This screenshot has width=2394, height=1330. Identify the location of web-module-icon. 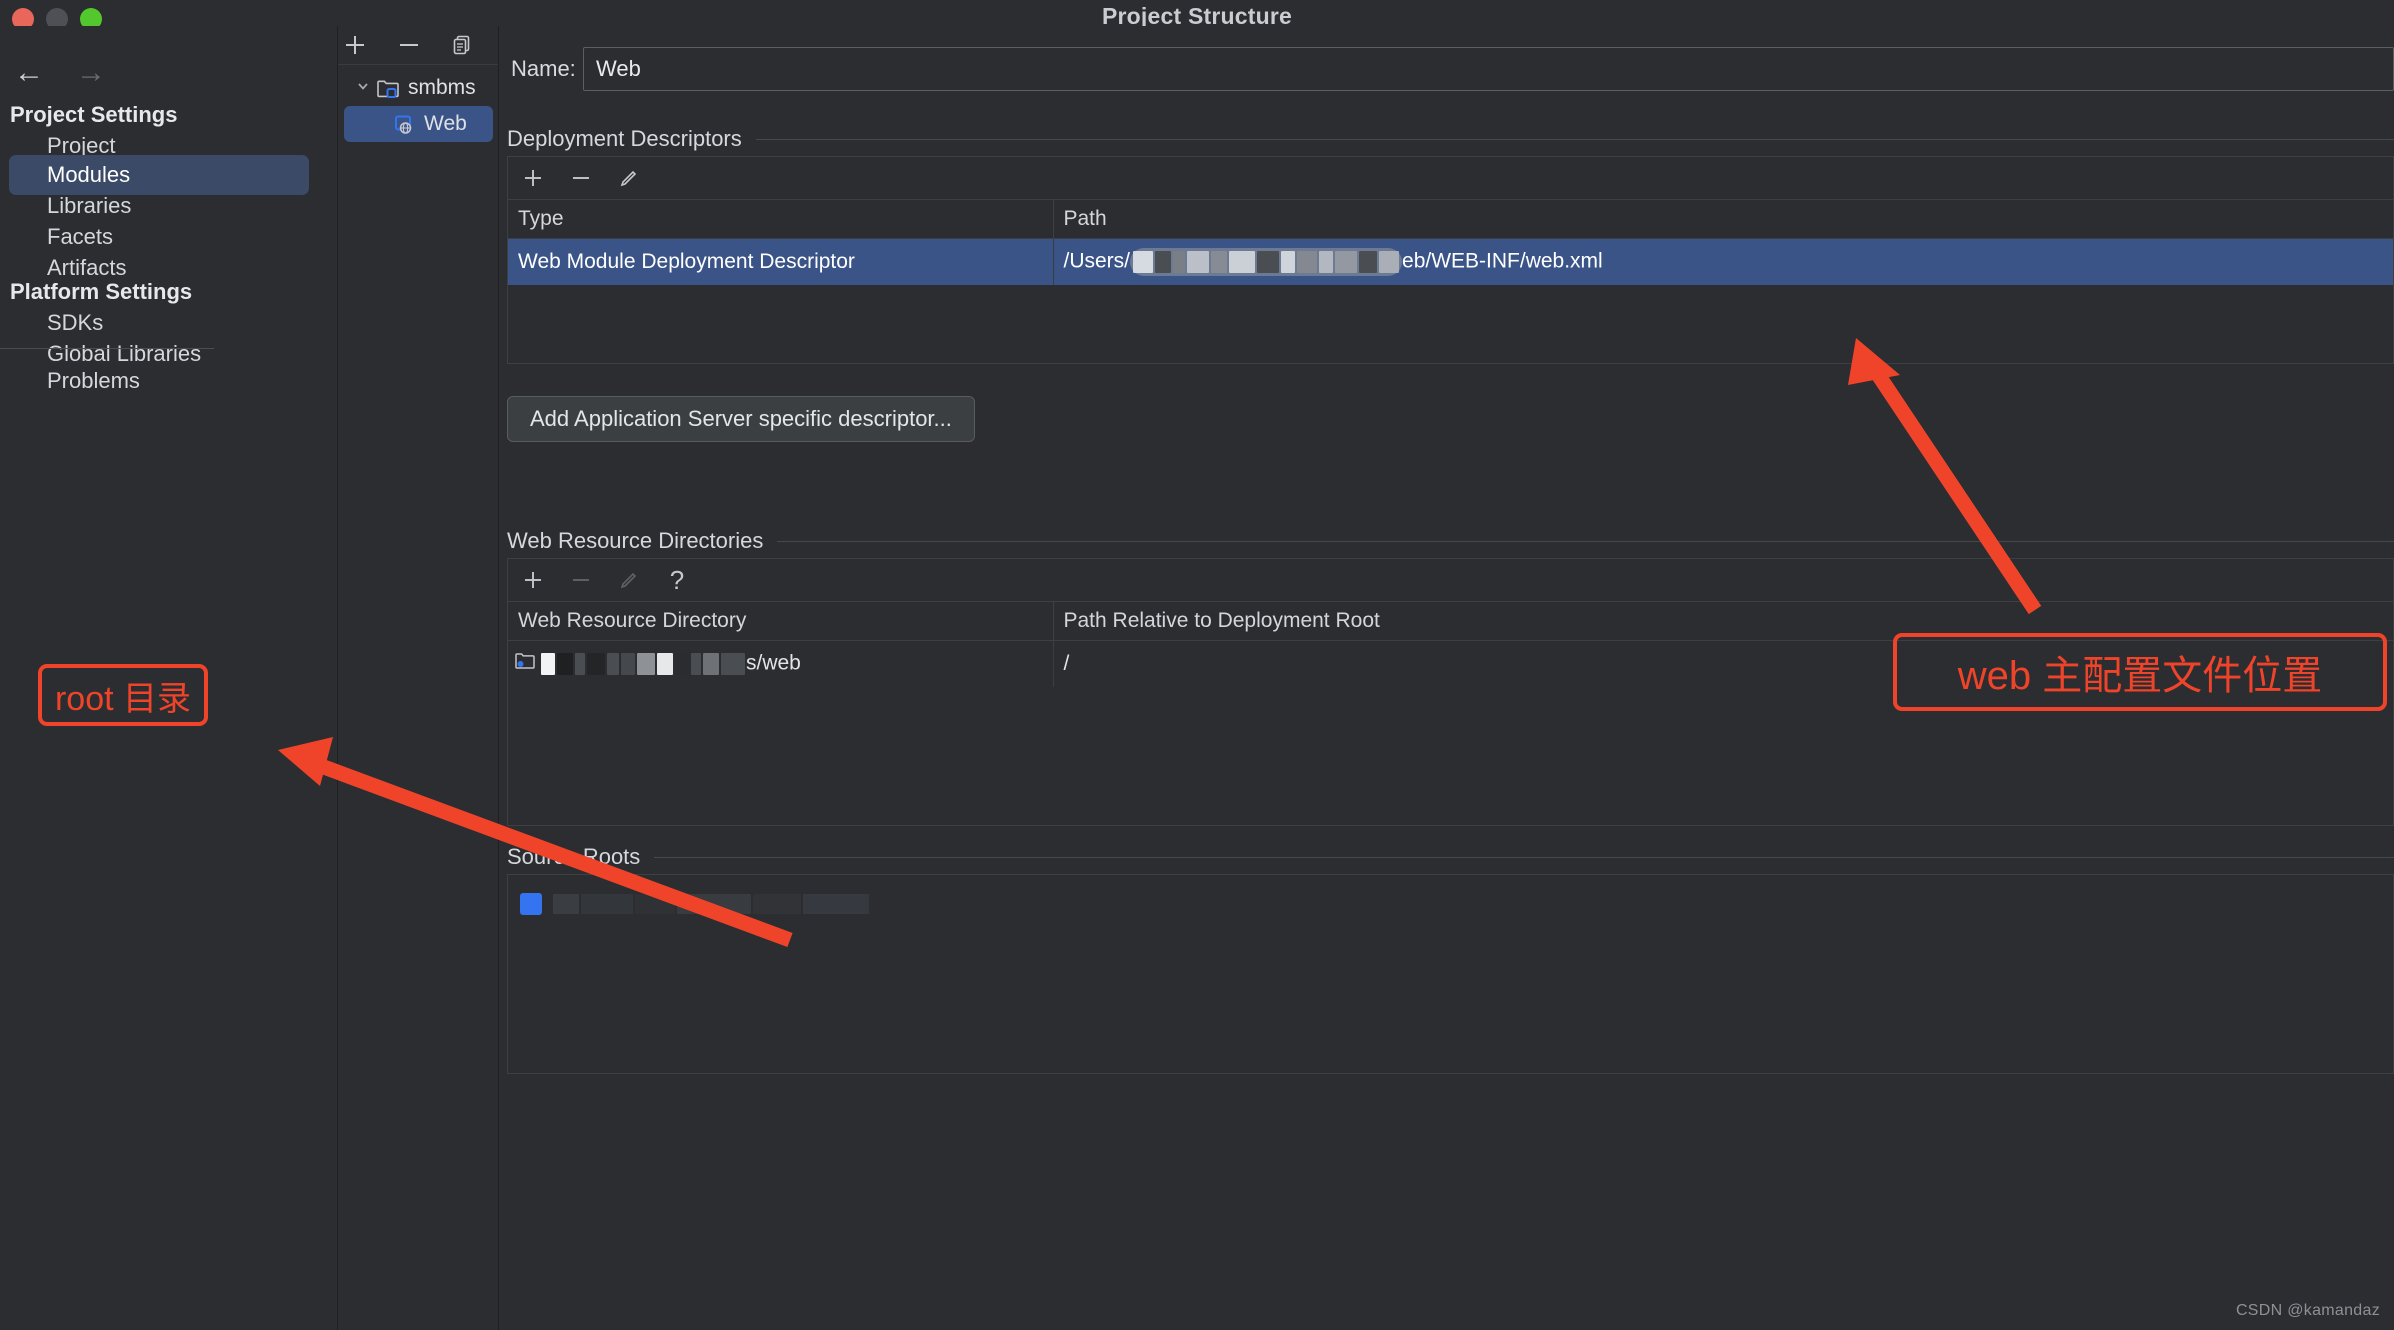
(404, 124).